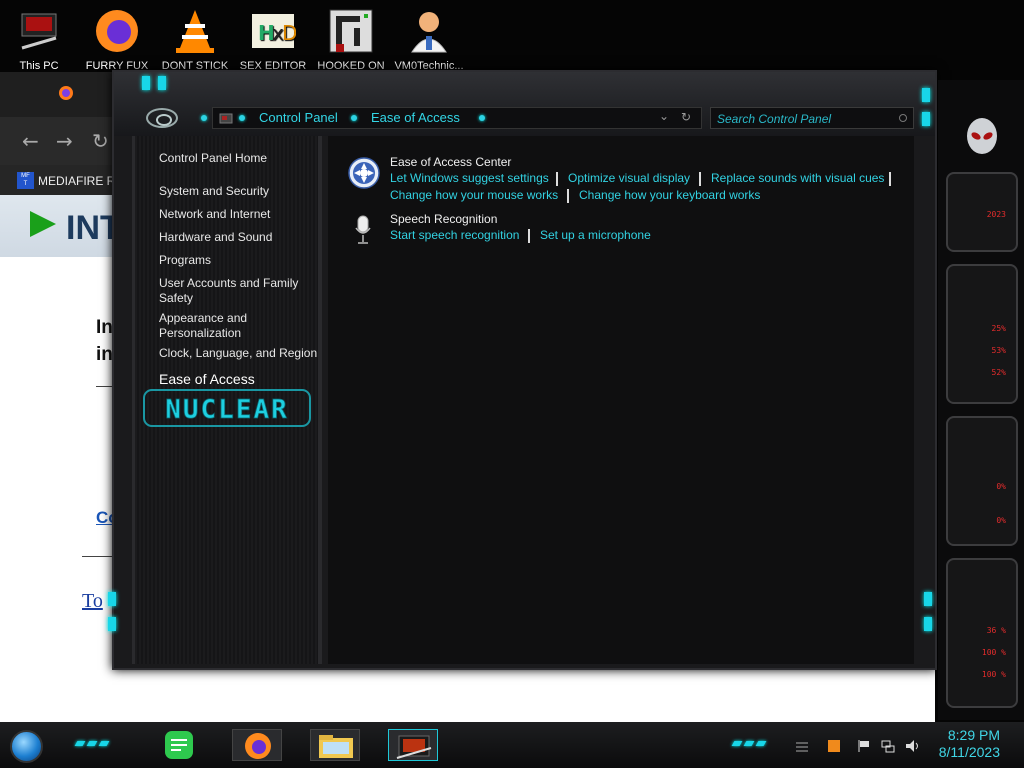 The image size is (1024, 768). What do you see at coordinates (969, 752) in the screenshot?
I see `clock-date: 8/11/2023` at bounding box center [969, 752].